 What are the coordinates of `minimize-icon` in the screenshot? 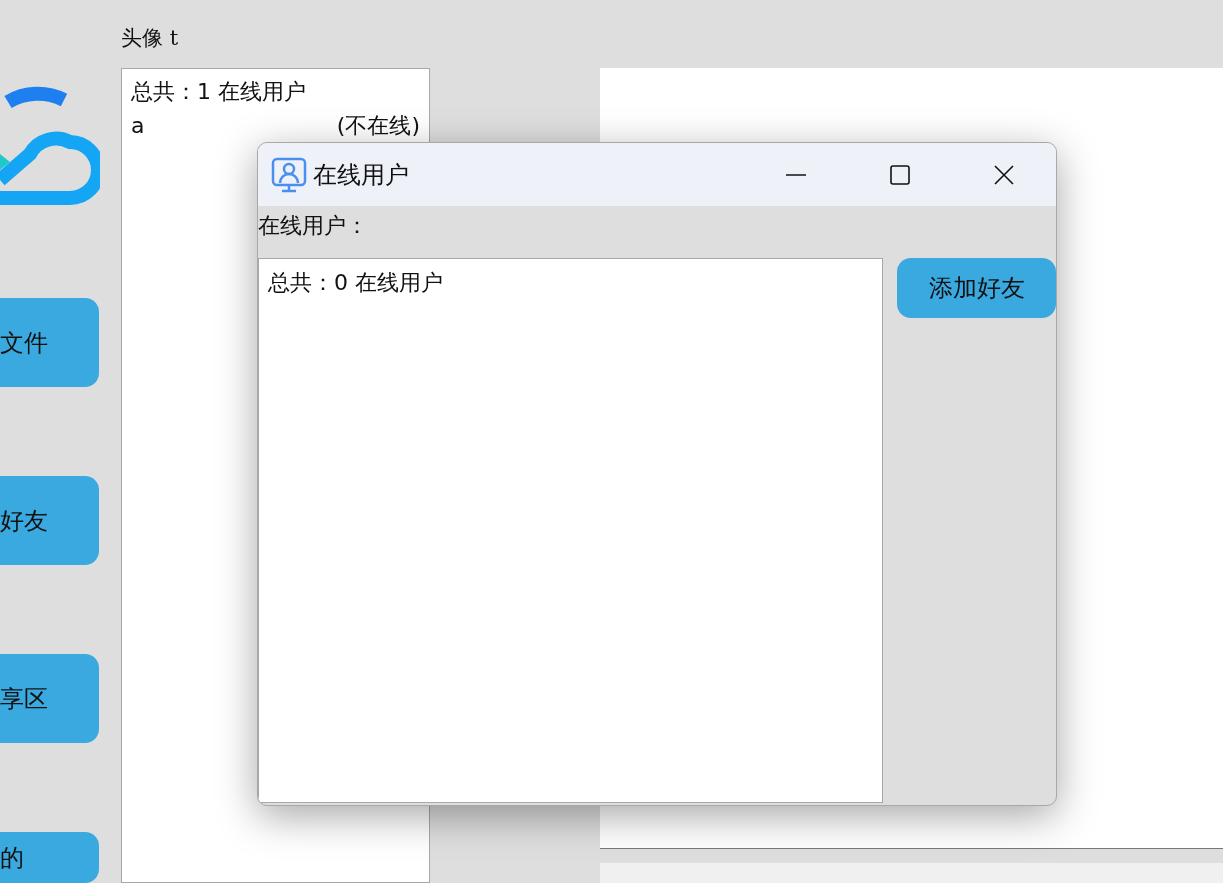 It's located at (796, 174).